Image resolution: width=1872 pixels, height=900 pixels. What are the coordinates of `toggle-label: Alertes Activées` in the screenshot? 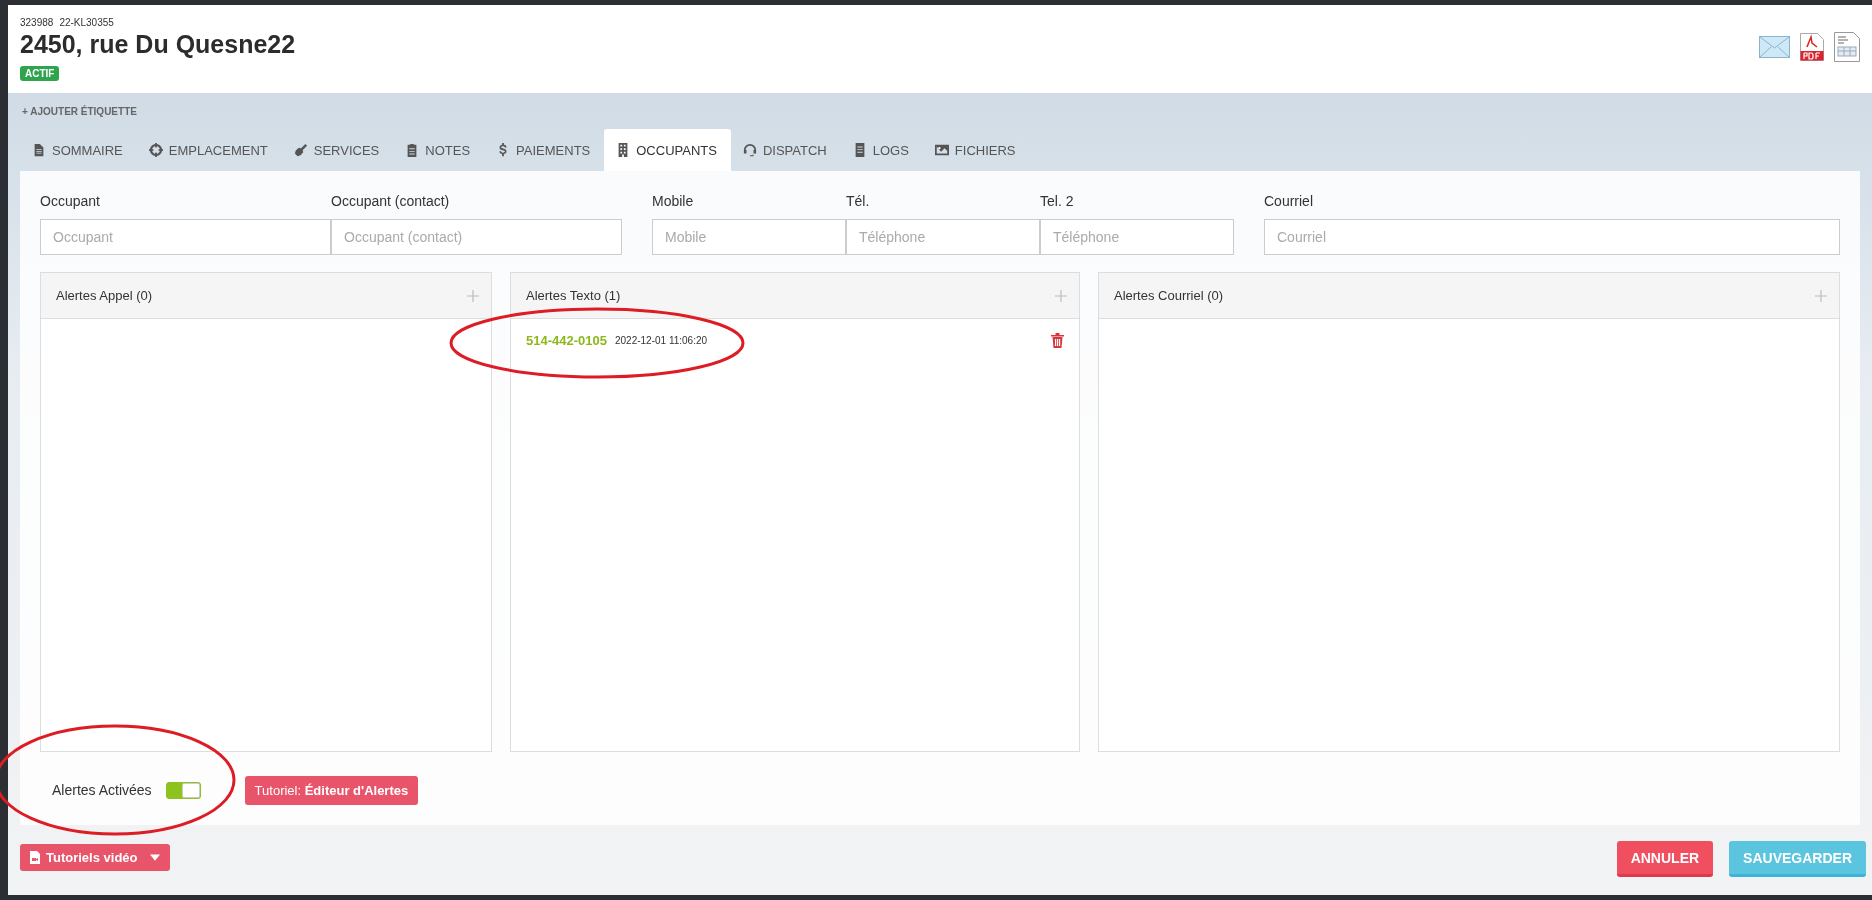 It's located at (102, 790).